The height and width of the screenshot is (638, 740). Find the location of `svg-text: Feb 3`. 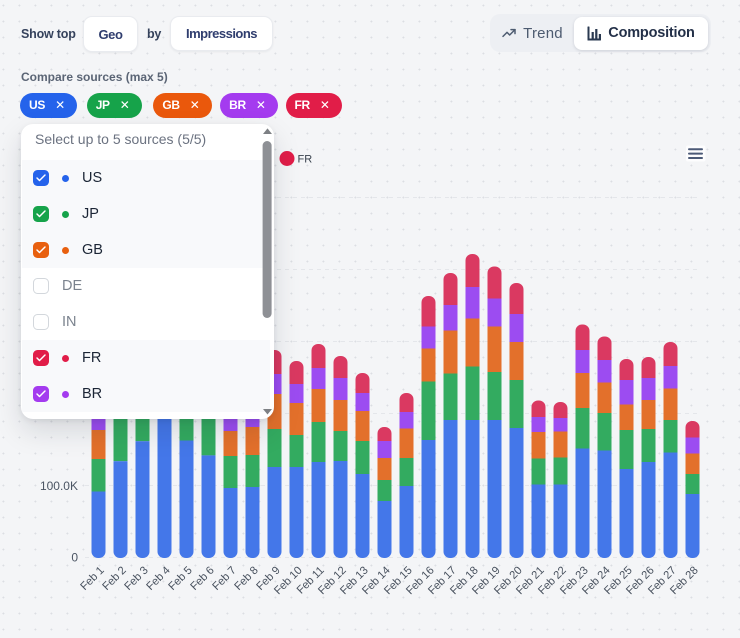

svg-text: Feb 3 is located at coordinates (136, 579).